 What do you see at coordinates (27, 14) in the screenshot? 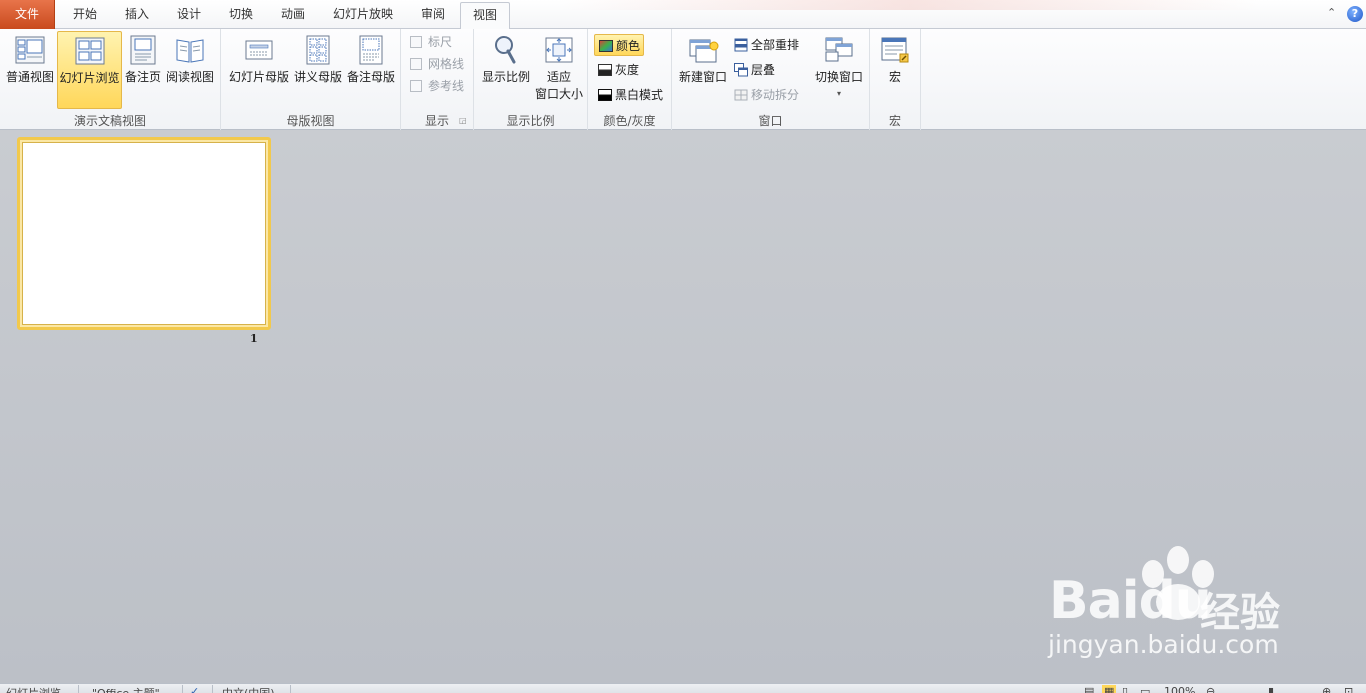
I see `tab-file: 文件` at bounding box center [27, 14].